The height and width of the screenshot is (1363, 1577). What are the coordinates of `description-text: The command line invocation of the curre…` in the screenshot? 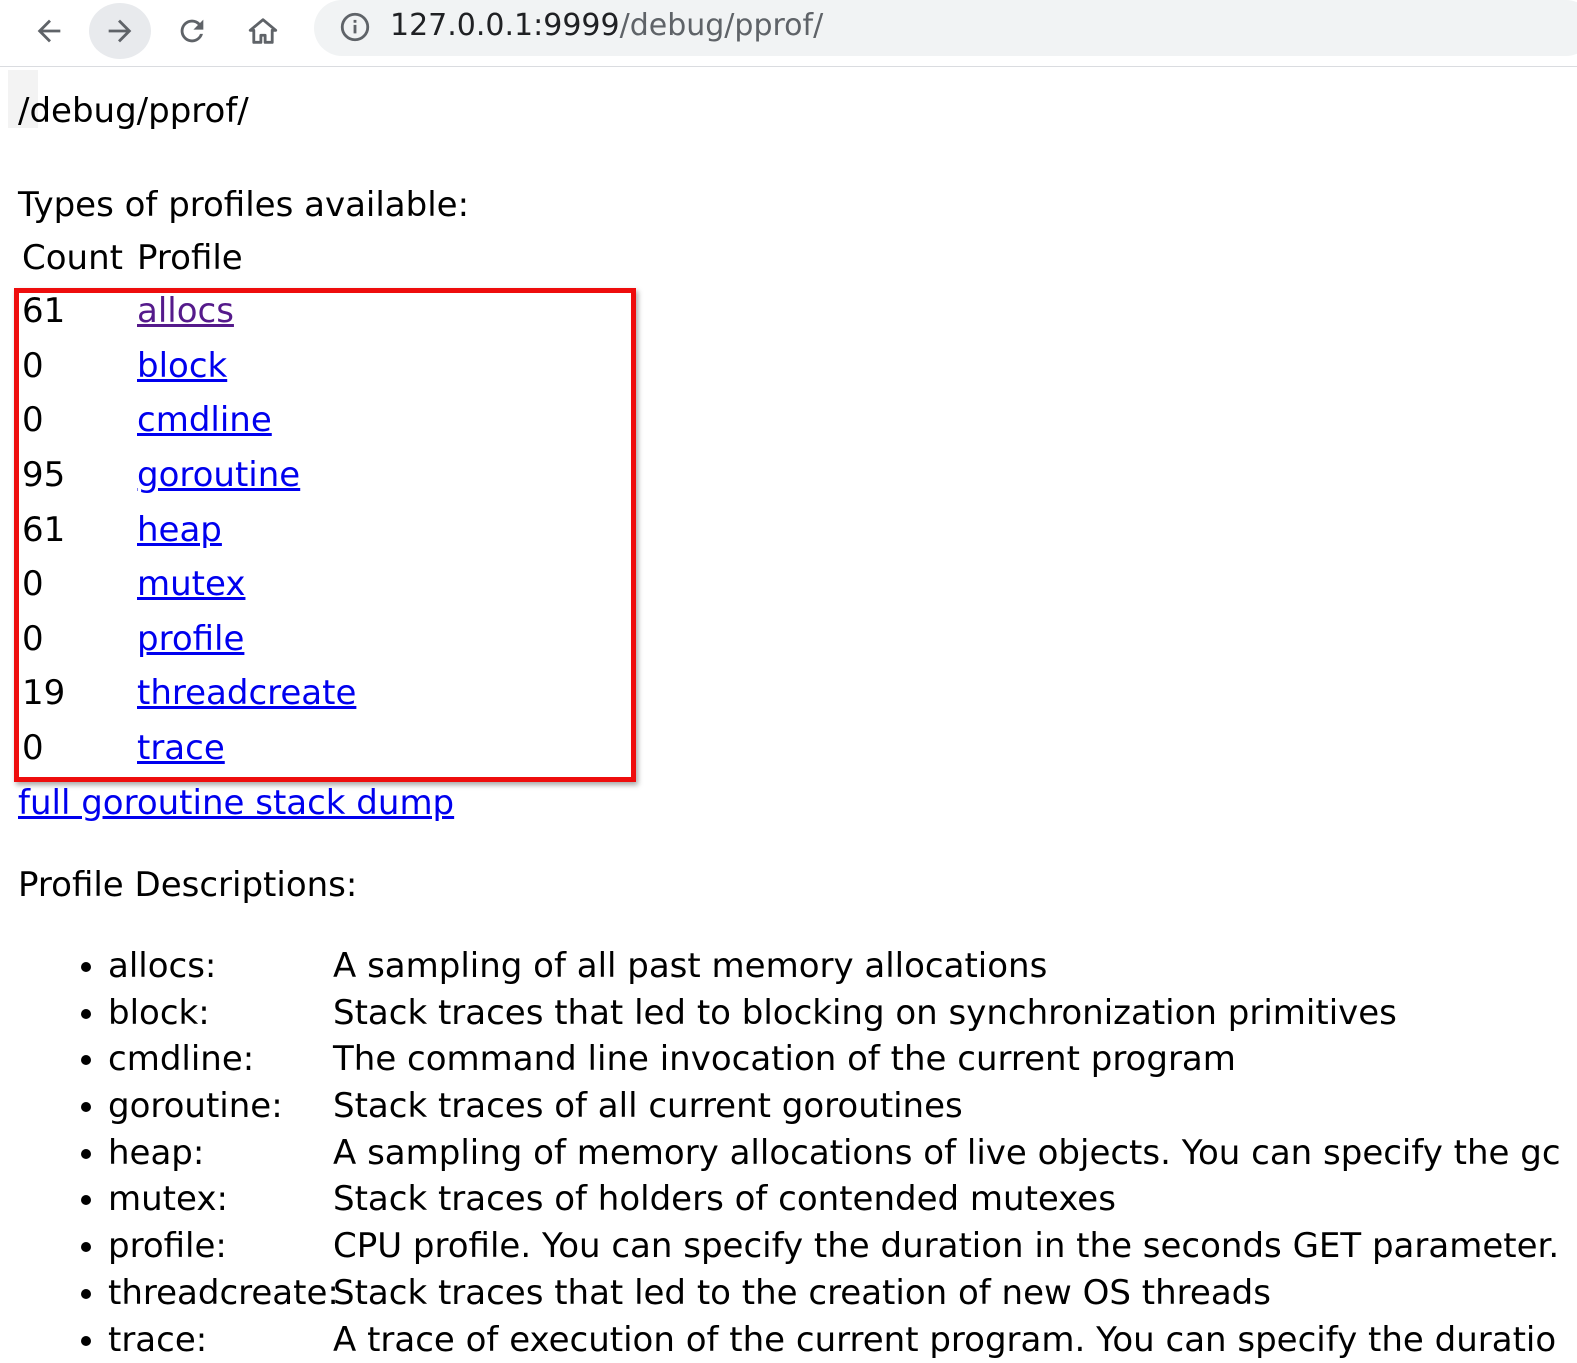 It's located at (784, 1059).